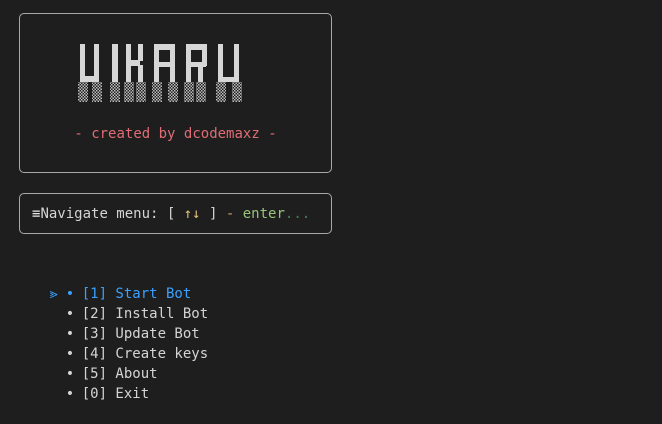 This screenshot has width=662, height=424. I want to click on nav-enter-label: enter, so click(263, 214).